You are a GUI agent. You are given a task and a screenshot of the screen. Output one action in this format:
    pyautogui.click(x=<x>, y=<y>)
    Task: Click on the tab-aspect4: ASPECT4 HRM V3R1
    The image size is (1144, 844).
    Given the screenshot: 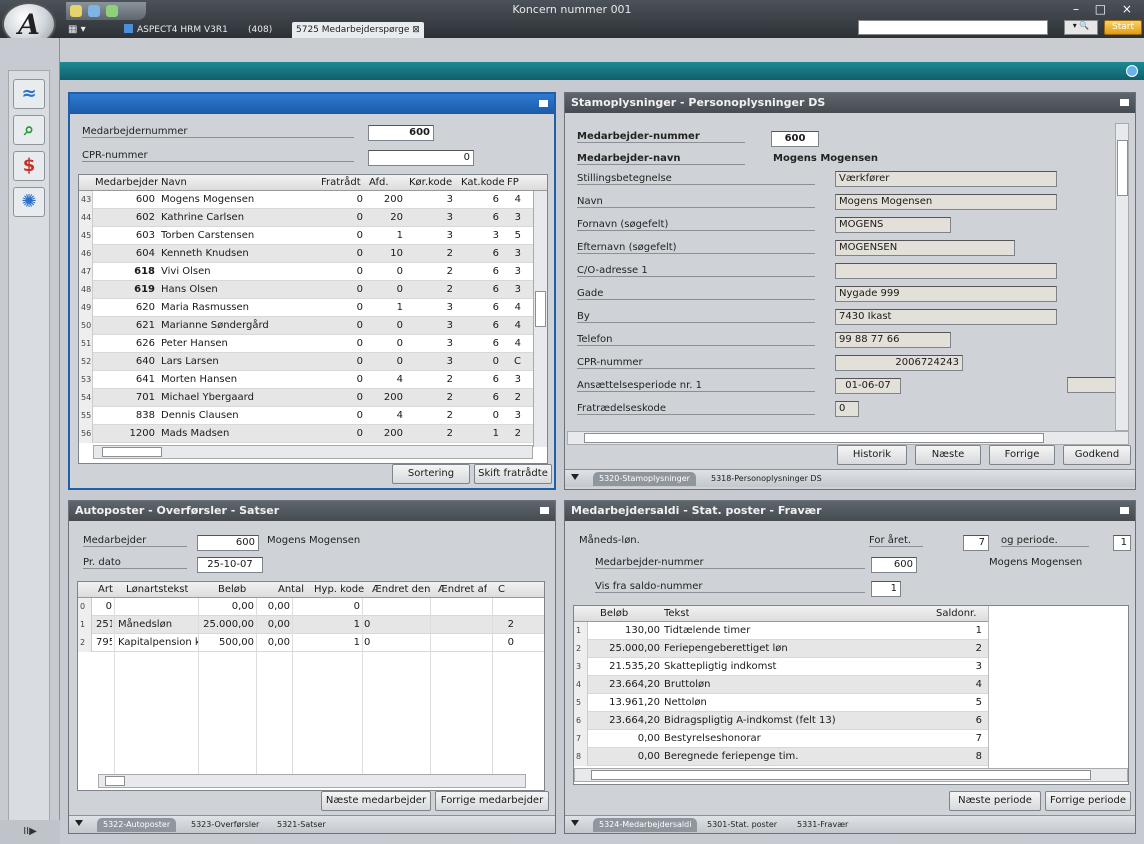 What is the action you would take?
    pyautogui.click(x=176, y=30)
    